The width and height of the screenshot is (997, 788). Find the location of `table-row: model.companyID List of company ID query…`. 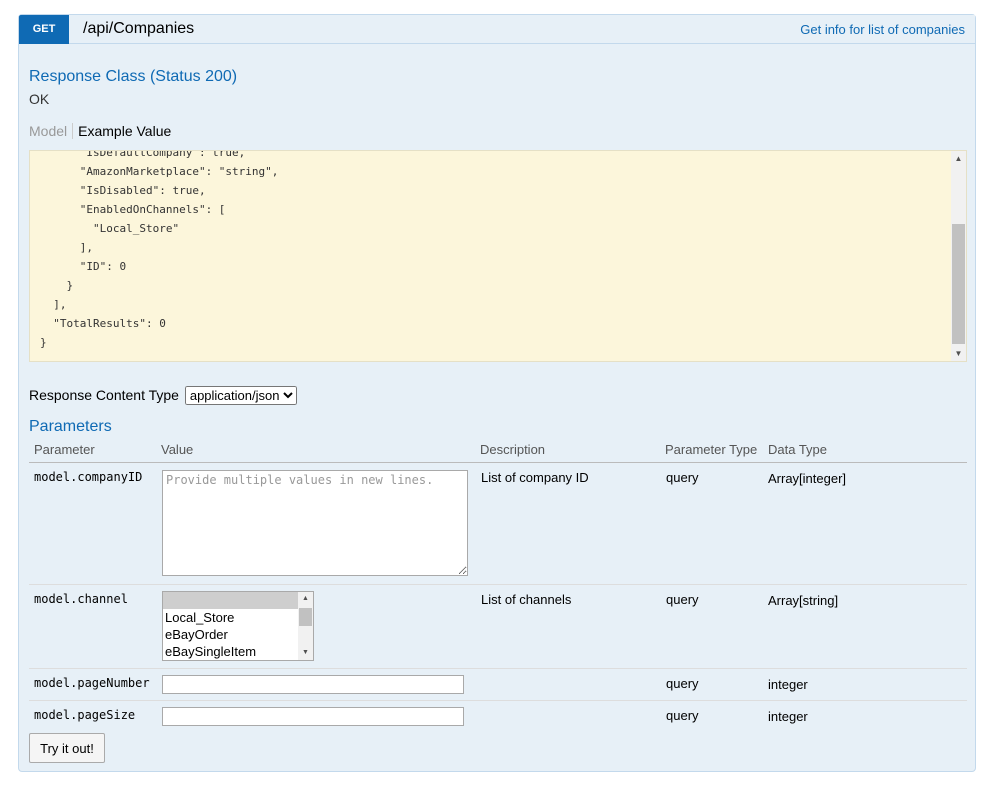

table-row: model.companyID List of company ID query… is located at coordinates (498, 524).